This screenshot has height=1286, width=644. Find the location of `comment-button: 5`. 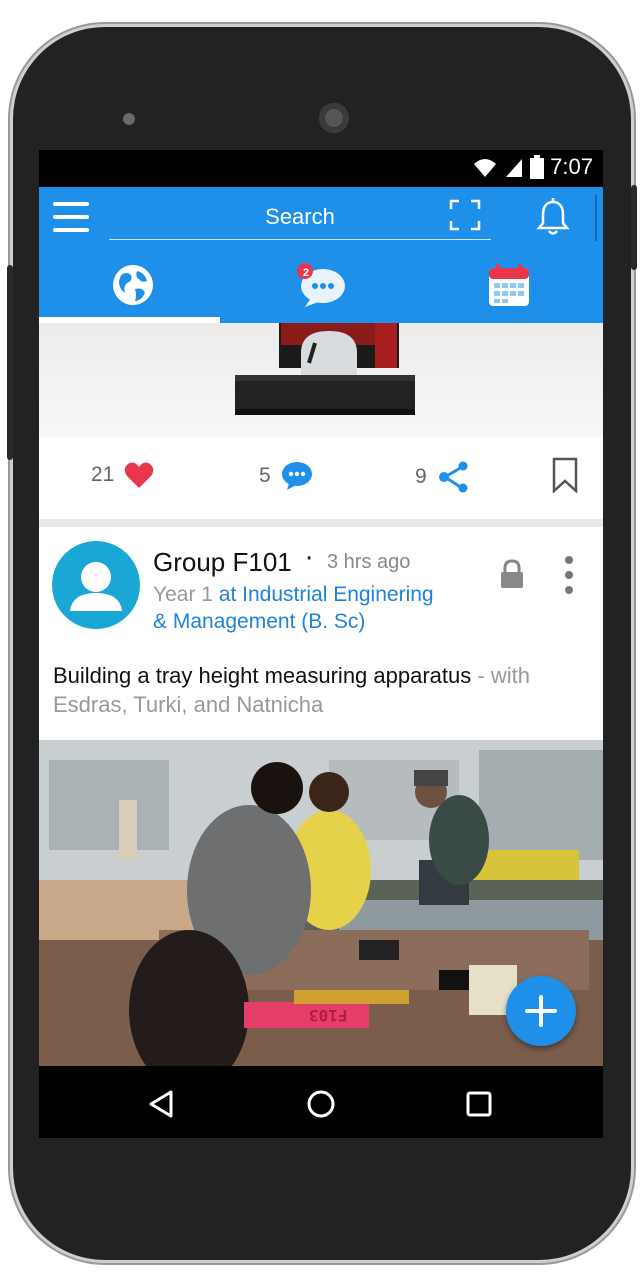

comment-button: 5 is located at coordinates (286, 476).